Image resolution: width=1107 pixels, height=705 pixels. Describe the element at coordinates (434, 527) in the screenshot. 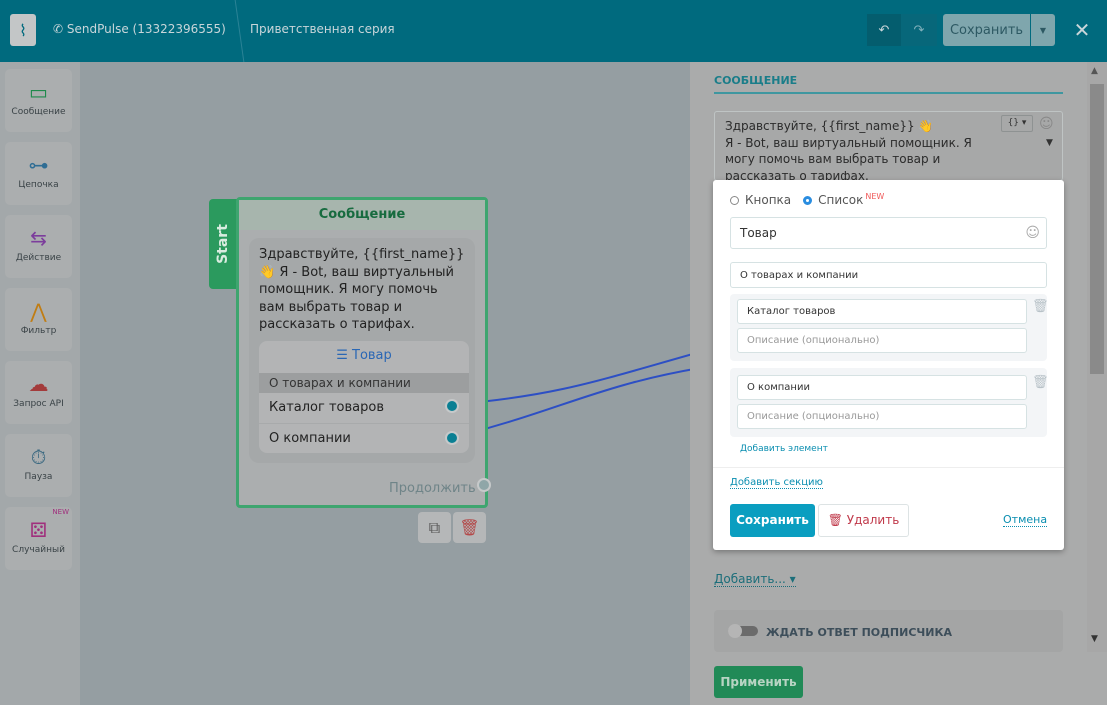

I see `copy-node-icon: ⧉` at that location.